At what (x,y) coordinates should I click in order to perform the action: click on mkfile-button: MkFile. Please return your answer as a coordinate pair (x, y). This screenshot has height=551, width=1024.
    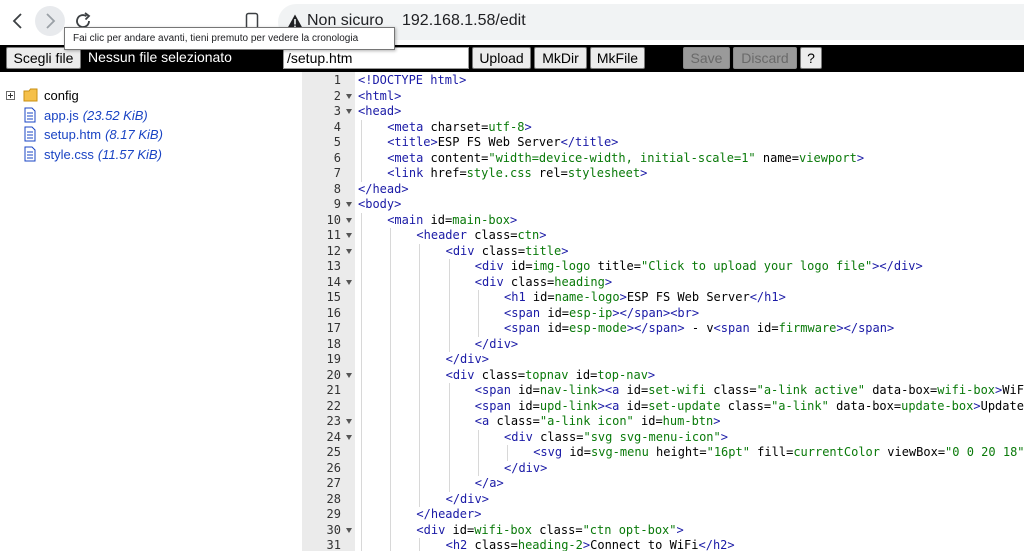
    Looking at the image, I should click on (617, 58).